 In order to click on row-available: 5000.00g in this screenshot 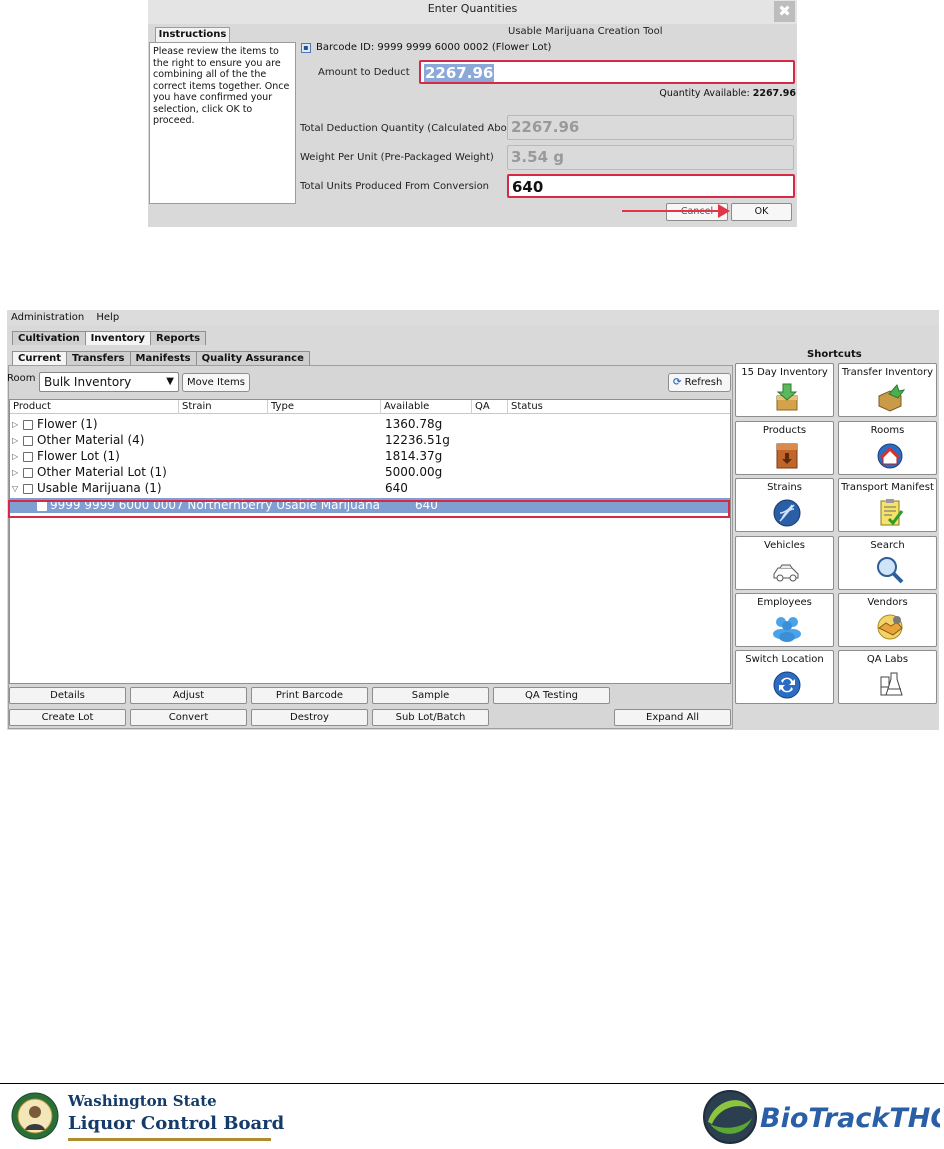, I will do `click(414, 472)`.